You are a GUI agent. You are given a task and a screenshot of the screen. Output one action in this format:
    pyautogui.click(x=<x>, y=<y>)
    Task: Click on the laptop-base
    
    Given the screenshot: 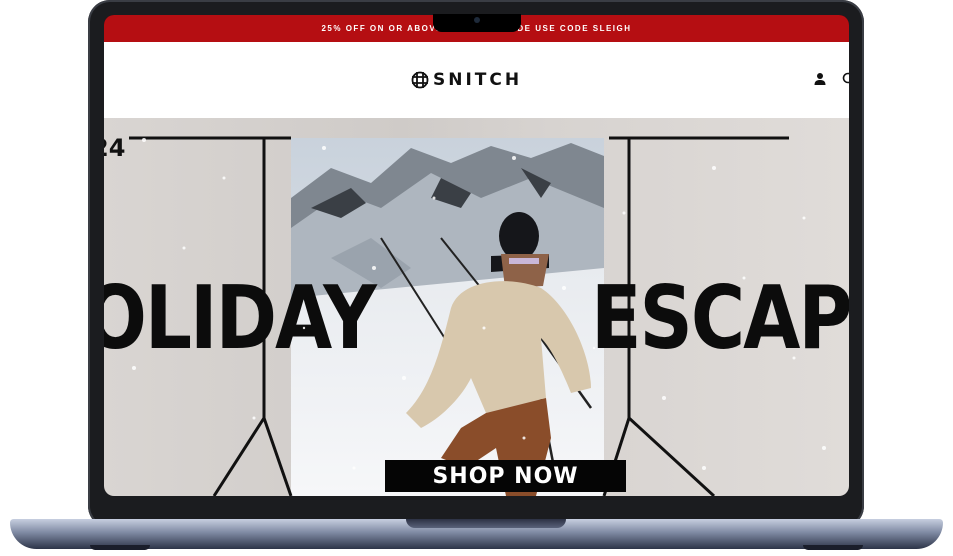 What is the action you would take?
    pyautogui.click(x=476, y=534)
    